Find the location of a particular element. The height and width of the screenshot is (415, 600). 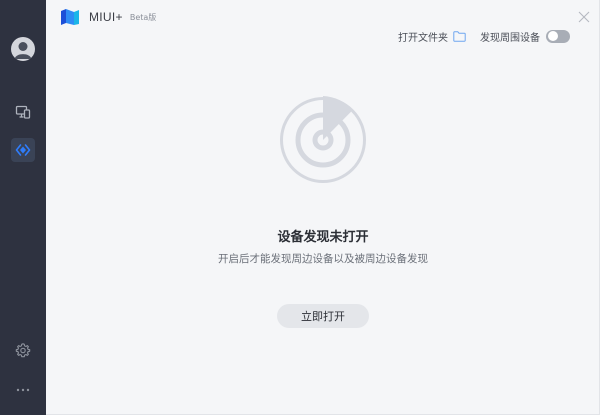

more-icon is located at coordinates (23, 390).